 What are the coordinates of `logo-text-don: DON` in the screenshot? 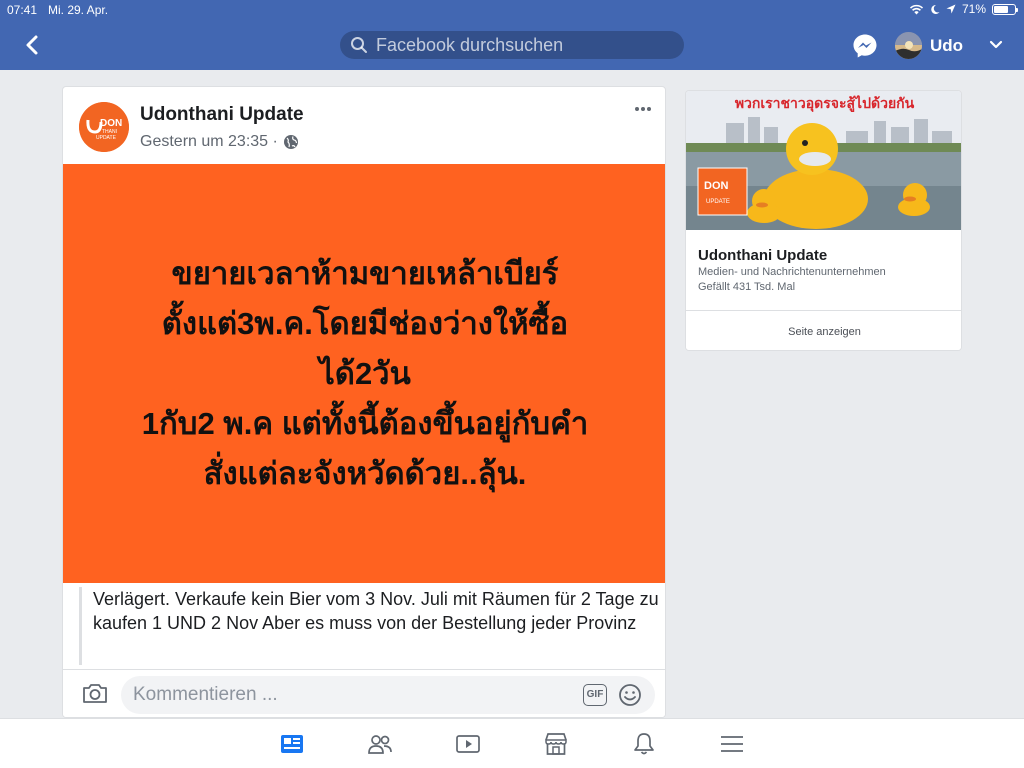 It's located at (111, 123).